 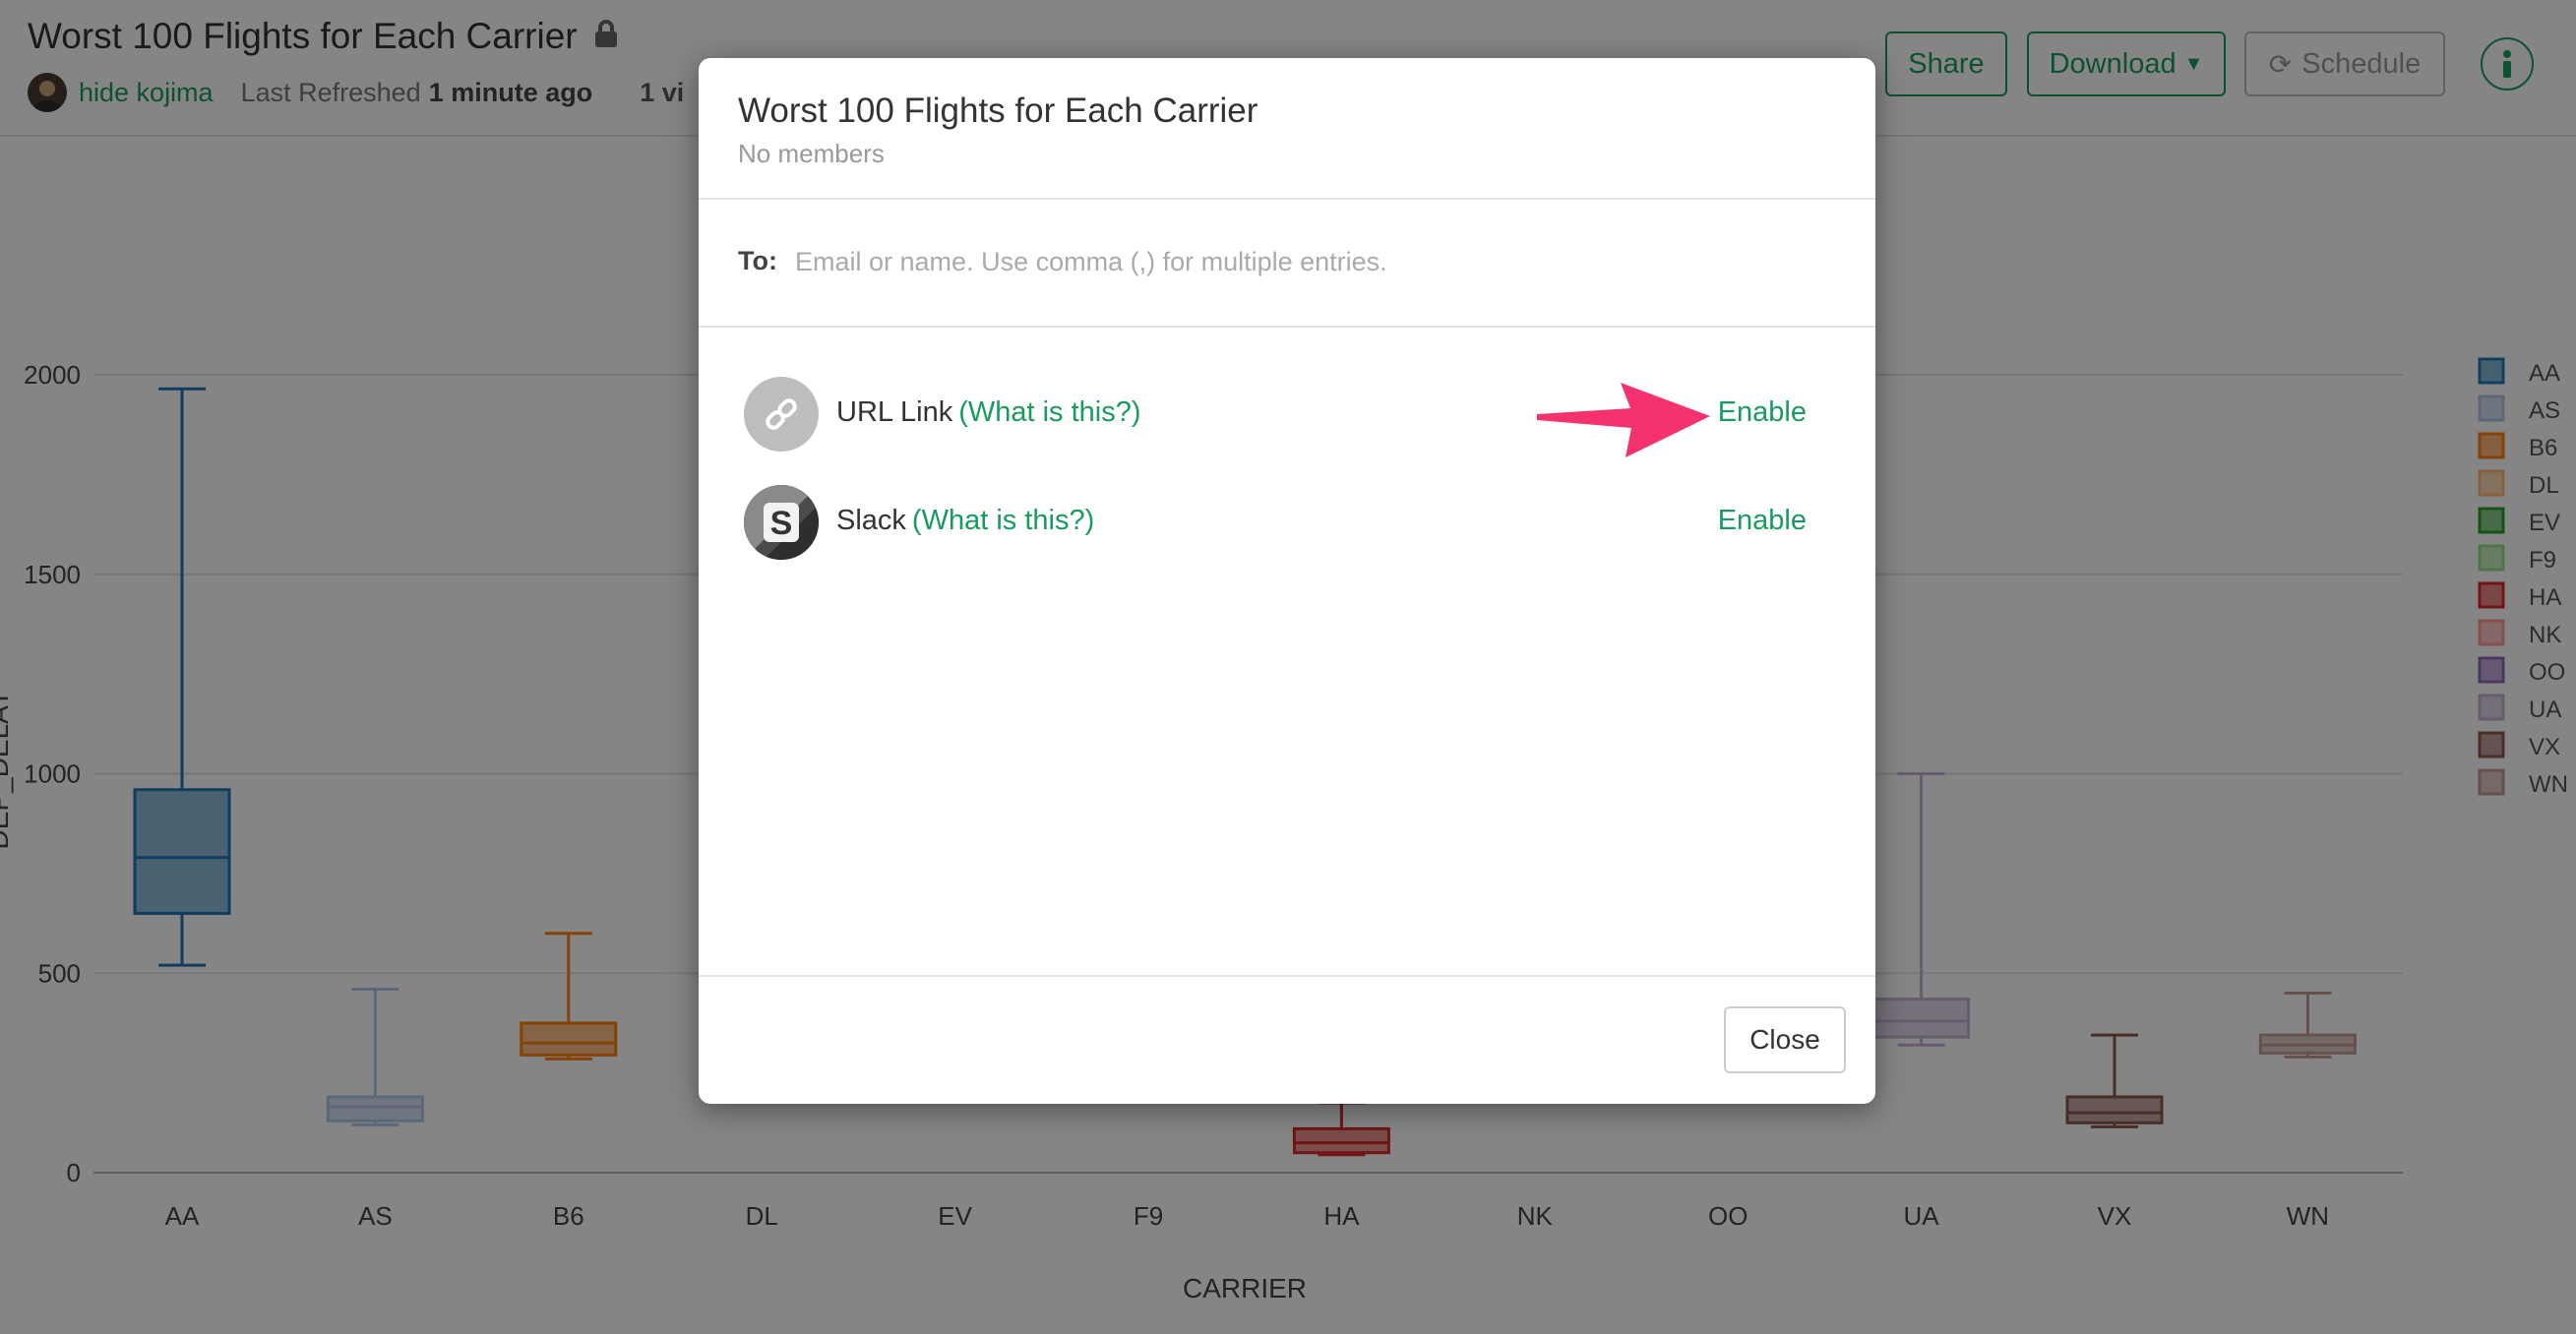 I want to click on dialog-title: Worst 100 Flights for Each Carrier, so click(x=998, y=111).